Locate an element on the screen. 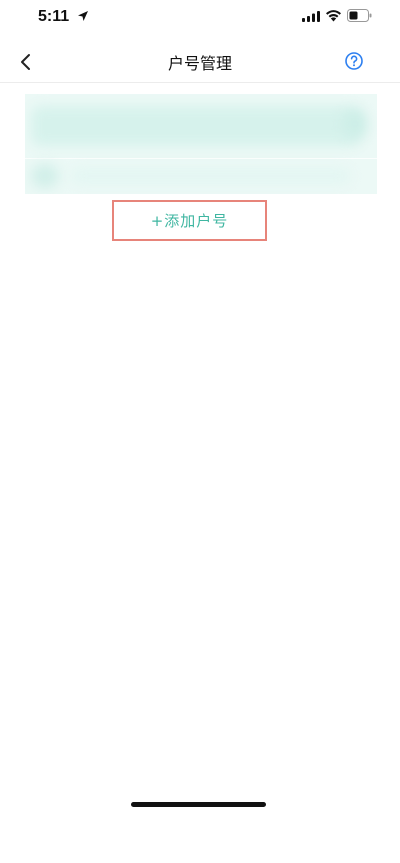 Image resolution: width=400 pixels, height=863 pixels. help-circle-icon is located at coordinates (354, 61).